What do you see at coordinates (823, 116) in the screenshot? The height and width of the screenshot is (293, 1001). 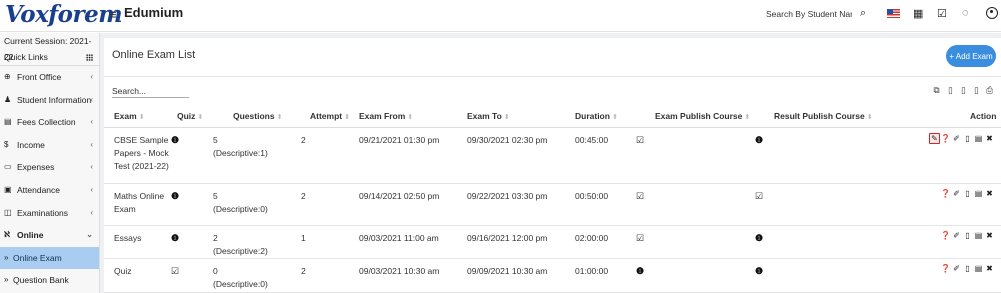 I see `column-header-result-publish-course: Result Publish Course ⬍` at bounding box center [823, 116].